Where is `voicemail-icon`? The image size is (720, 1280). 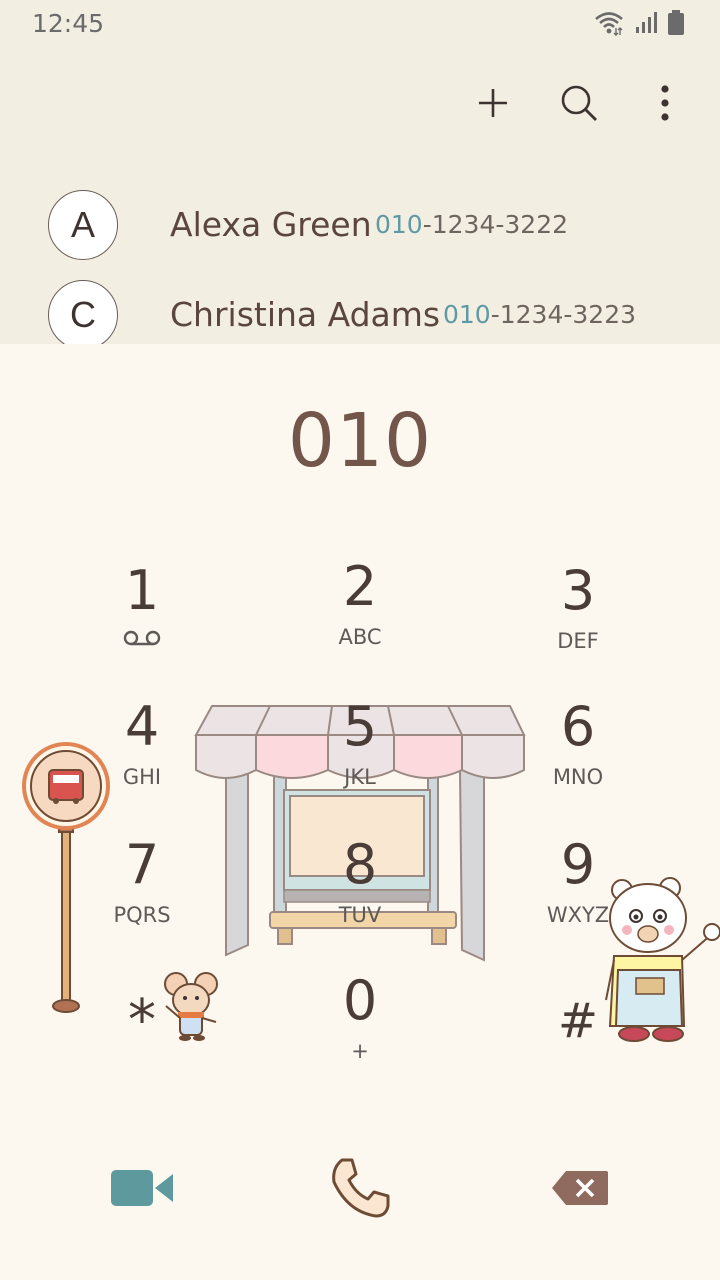
voicemail-icon is located at coordinates (142, 641).